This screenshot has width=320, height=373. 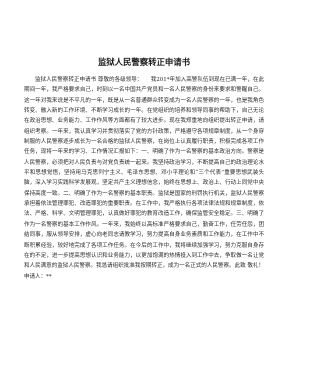 What do you see at coordinates (144, 62) in the screenshot?
I see `document-title: 监狱人民警察转正申请书` at bounding box center [144, 62].